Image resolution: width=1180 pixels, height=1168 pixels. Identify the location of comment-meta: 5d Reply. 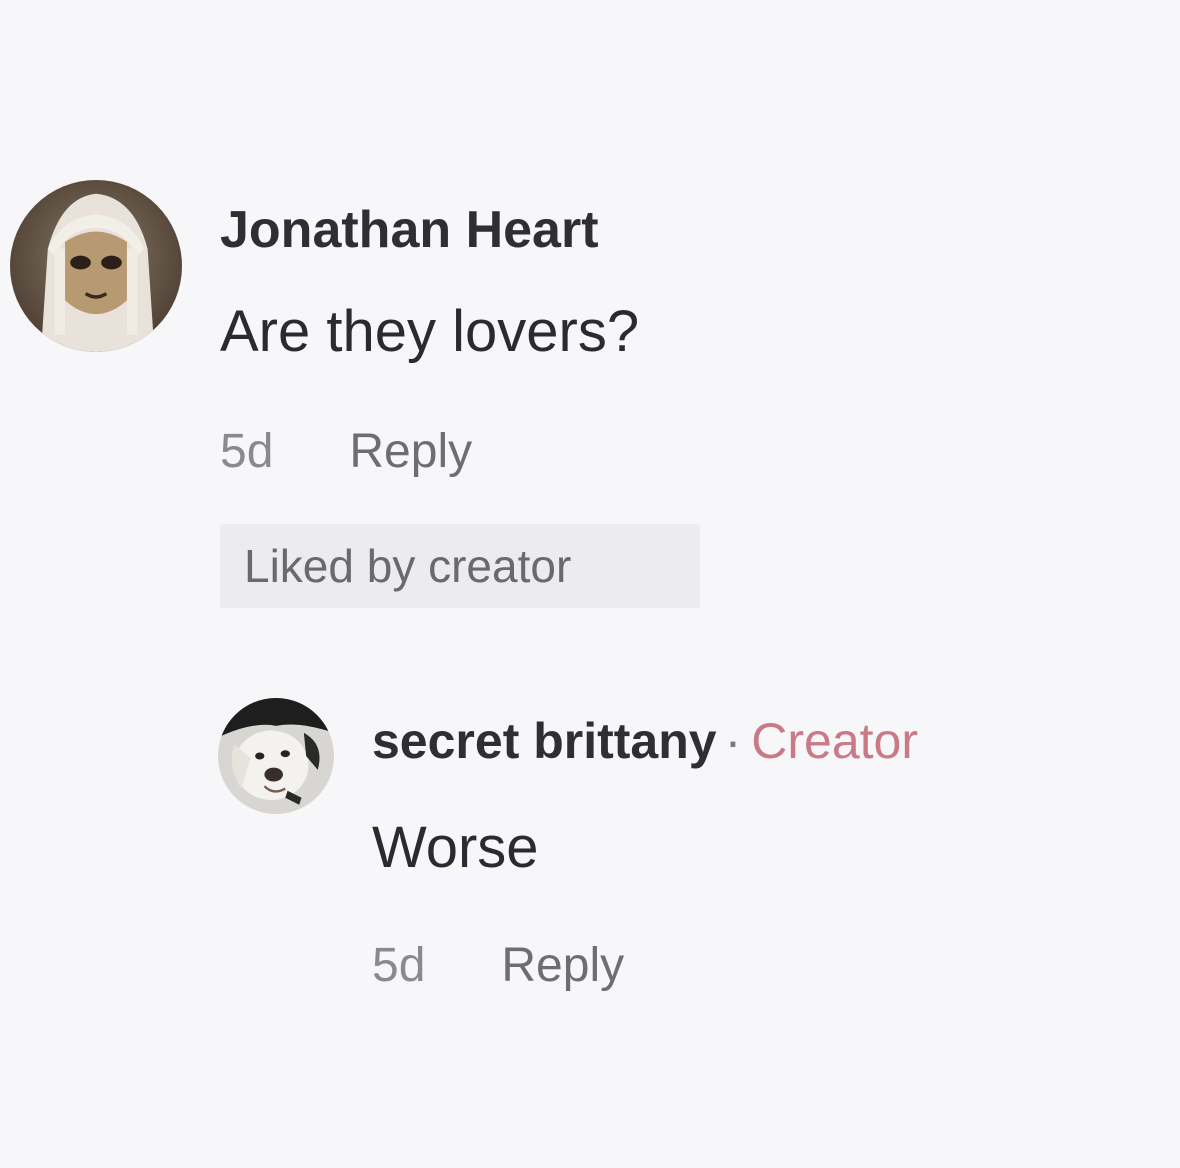
(346, 451).